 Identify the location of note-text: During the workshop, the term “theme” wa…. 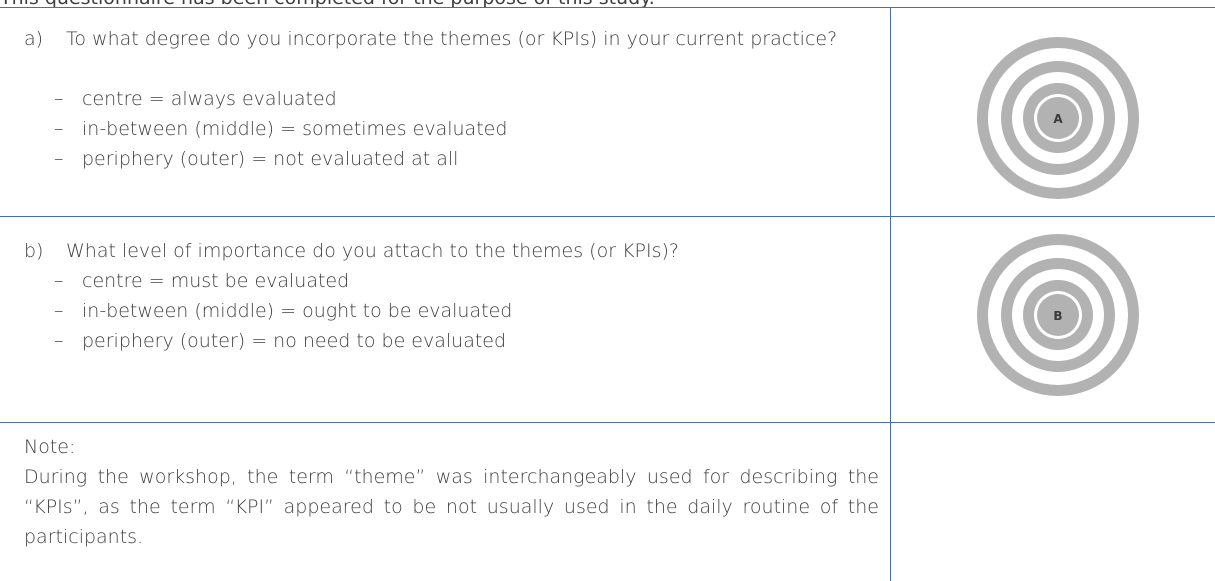
(451, 507).